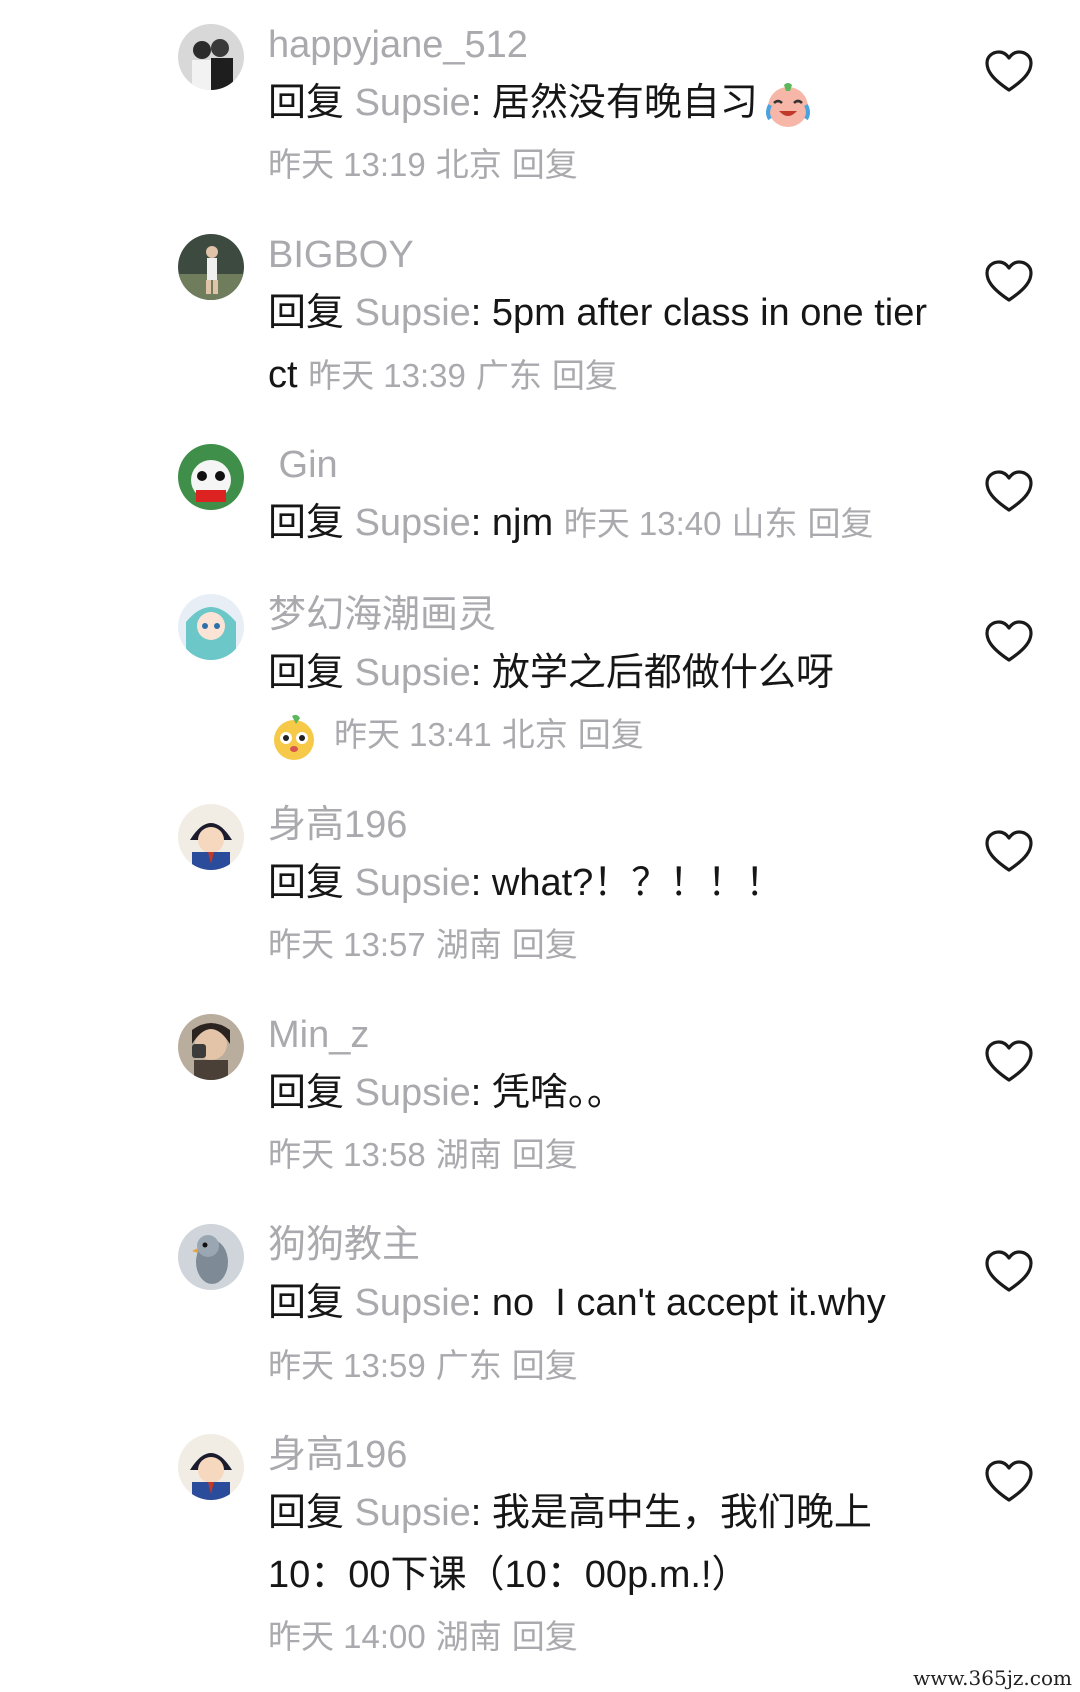 The height and width of the screenshot is (1692, 1080). Describe the element at coordinates (603, 1035) in the screenshot. I see `comment-username: Min_z` at that location.